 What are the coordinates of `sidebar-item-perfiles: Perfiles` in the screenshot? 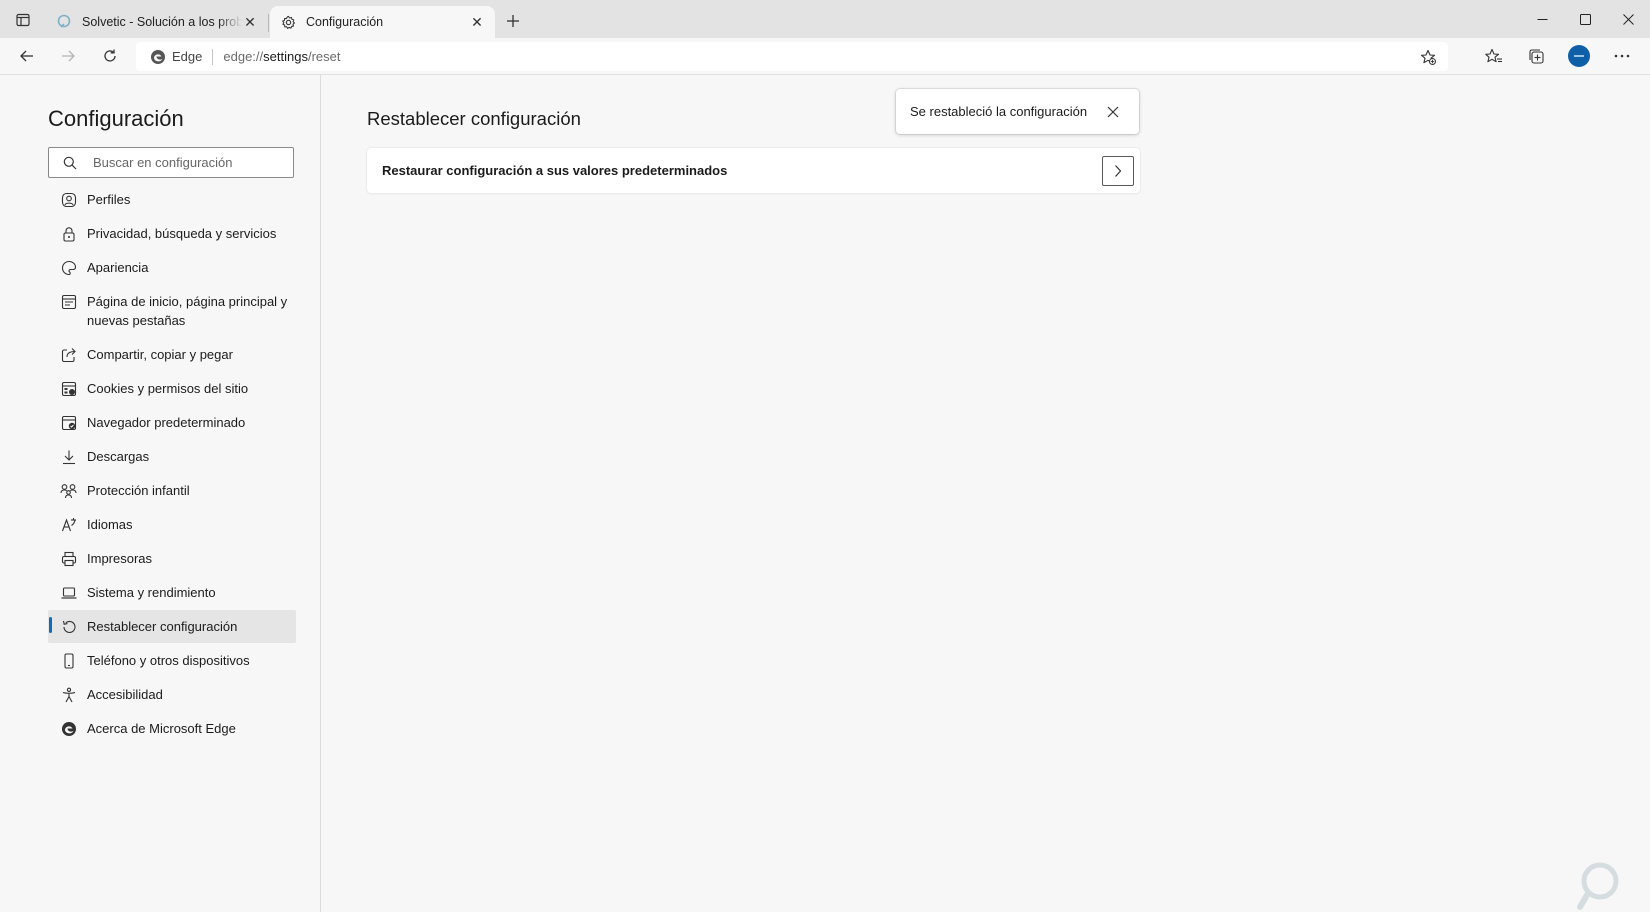 It's located at (172, 199).